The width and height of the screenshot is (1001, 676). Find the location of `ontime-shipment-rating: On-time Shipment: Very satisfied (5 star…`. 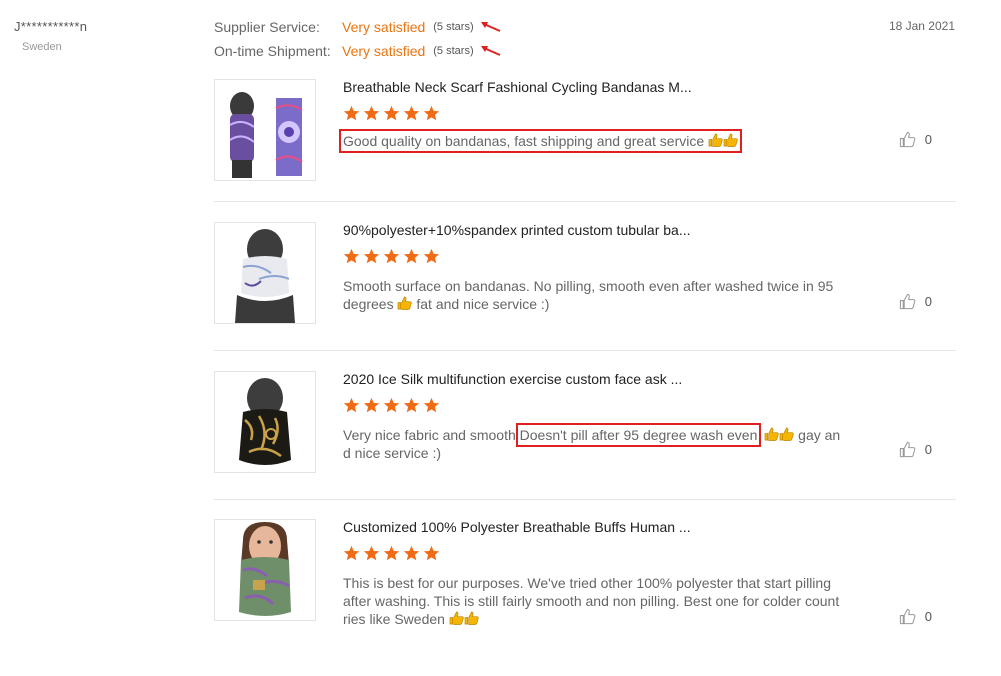

ontime-shipment-rating: On-time Shipment: Very satisfied (5 star… is located at coordinates (358, 51).